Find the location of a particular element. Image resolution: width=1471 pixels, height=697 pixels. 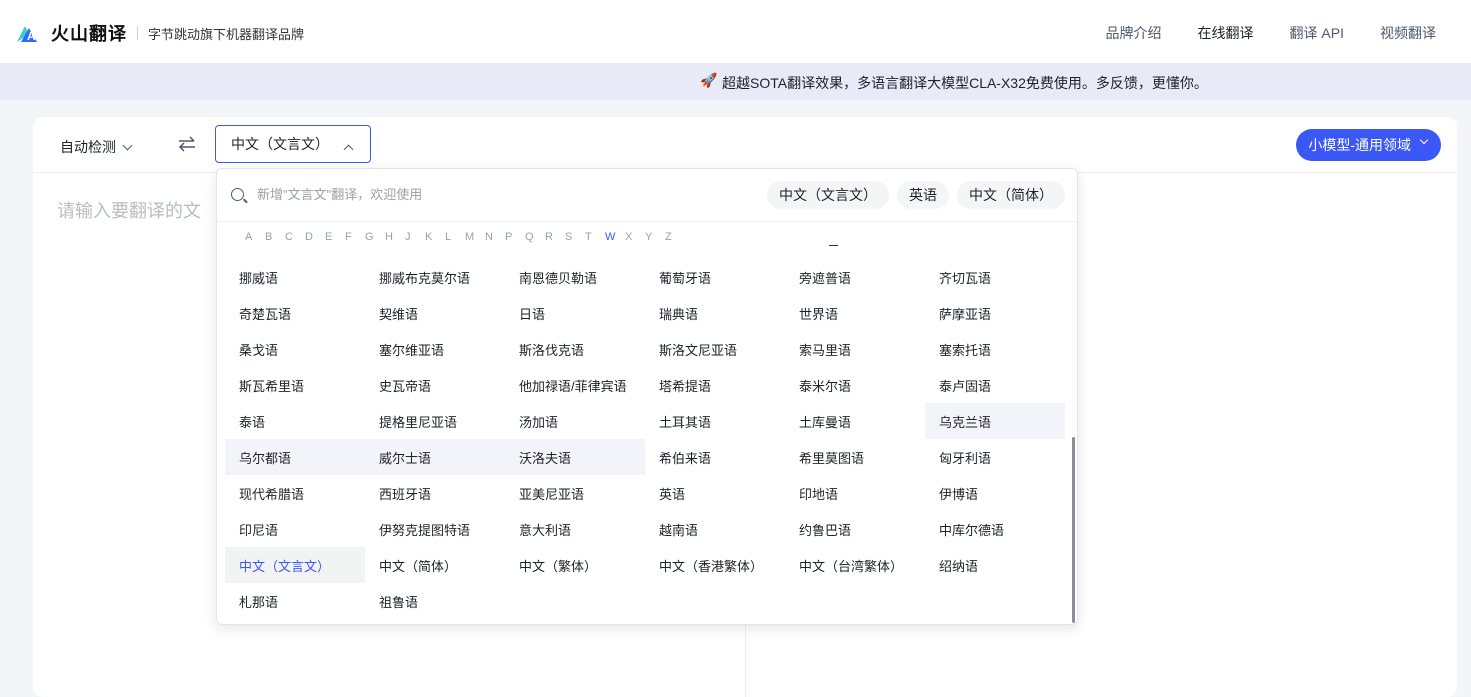

language-option: 瑞典语 is located at coordinates (715, 313).